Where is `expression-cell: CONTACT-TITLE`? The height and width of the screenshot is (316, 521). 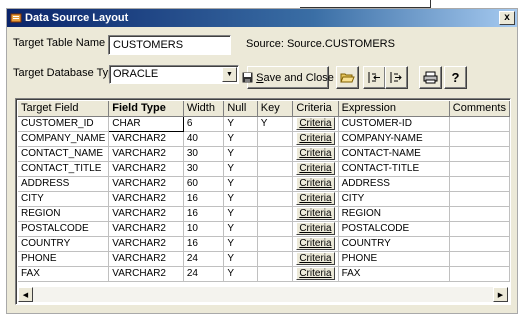 expression-cell: CONTACT-TITLE is located at coordinates (394, 169).